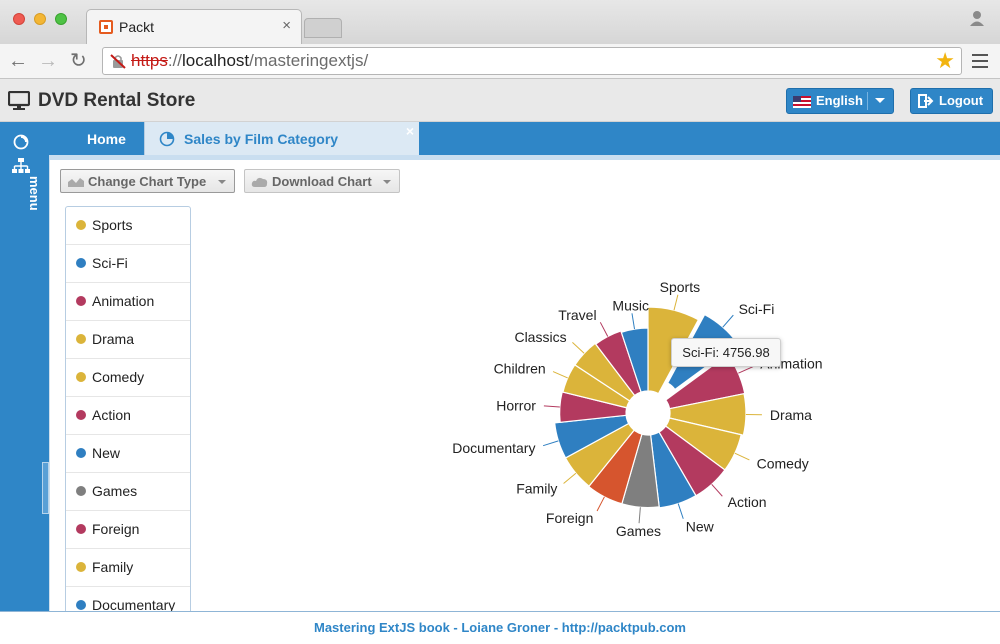  I want to click on legend-item: Drama, so click(128, 340).